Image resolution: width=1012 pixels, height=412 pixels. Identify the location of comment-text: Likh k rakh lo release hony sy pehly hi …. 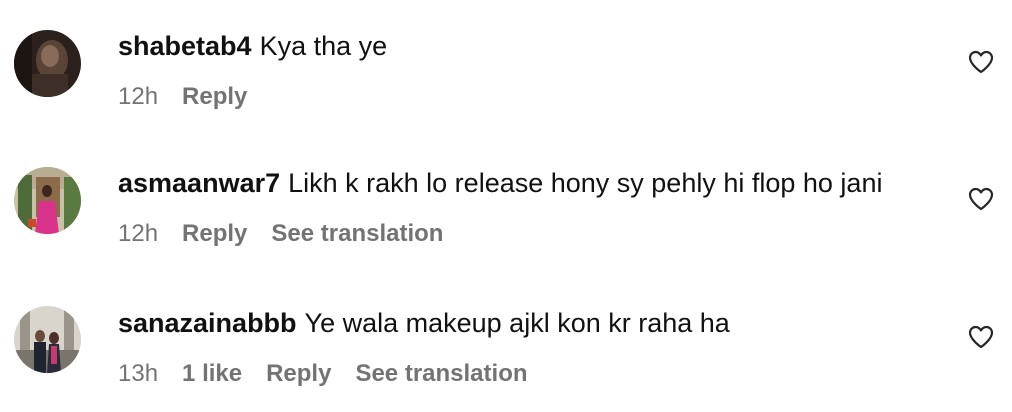
(585, 183).